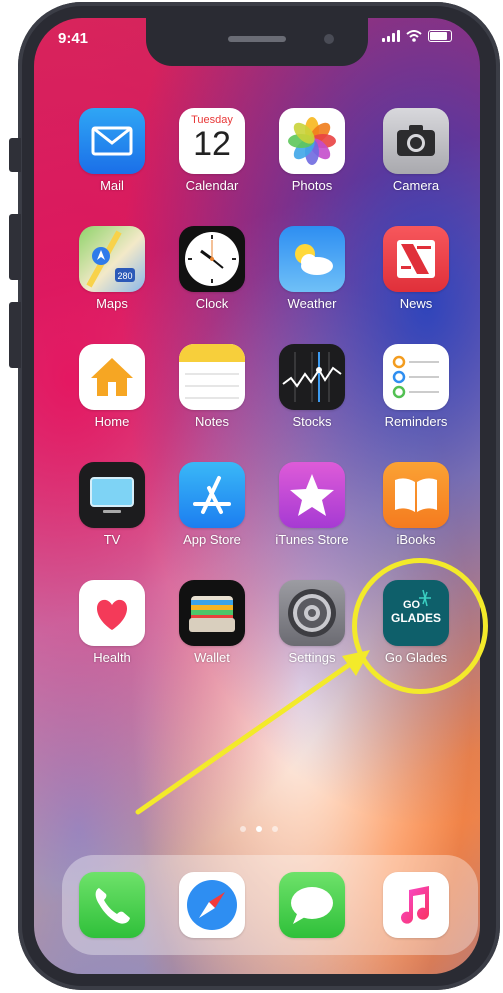  I want to click on page-indicator, so click(259, 829).